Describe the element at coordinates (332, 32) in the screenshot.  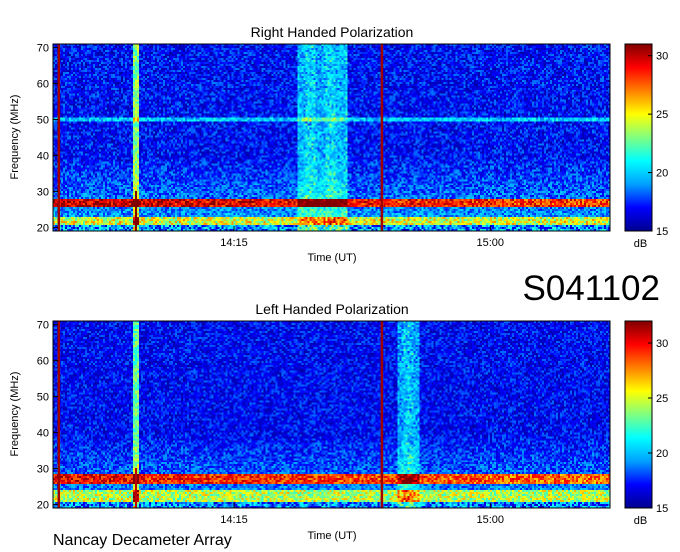
I see `panel-title: Right Handed Polarization` at that location.